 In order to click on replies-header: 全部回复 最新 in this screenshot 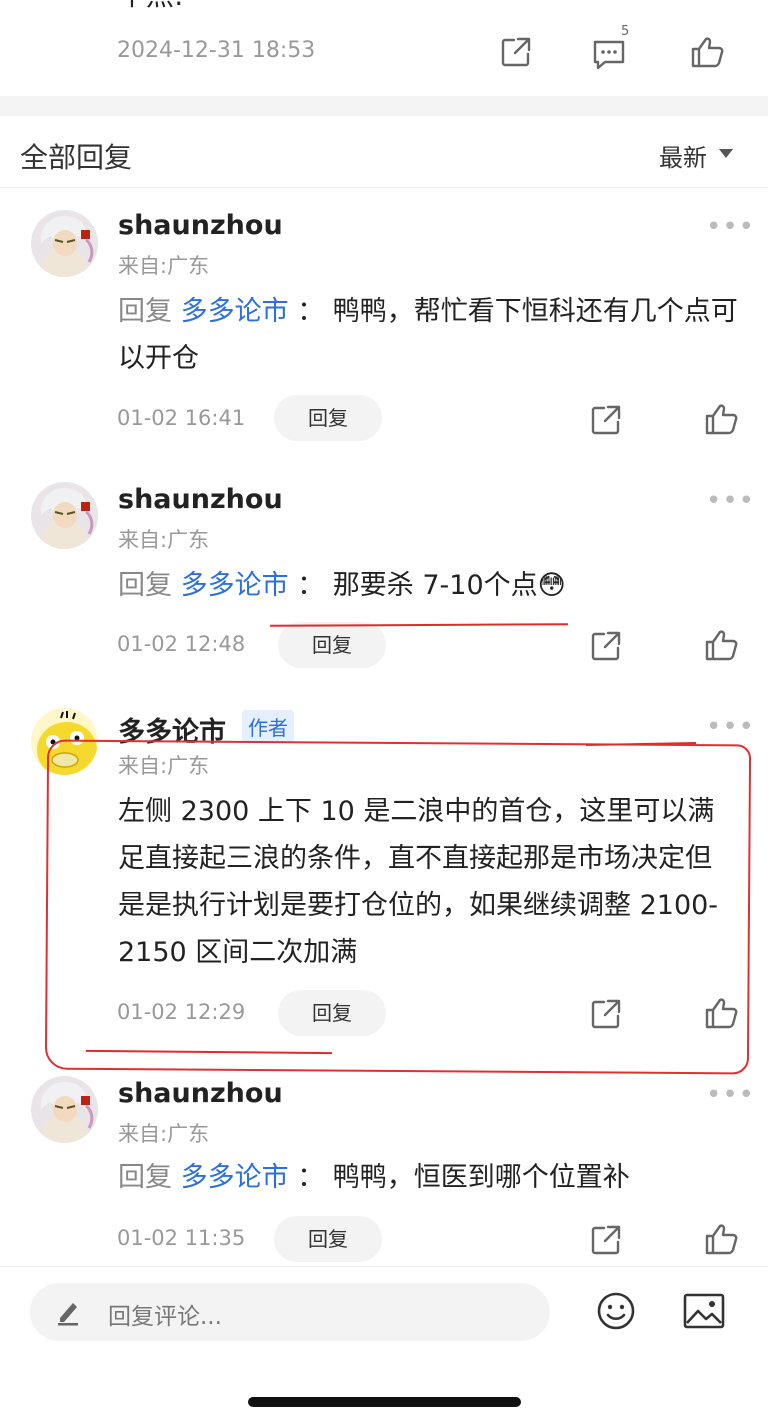, I will do `click(384, 152)`.